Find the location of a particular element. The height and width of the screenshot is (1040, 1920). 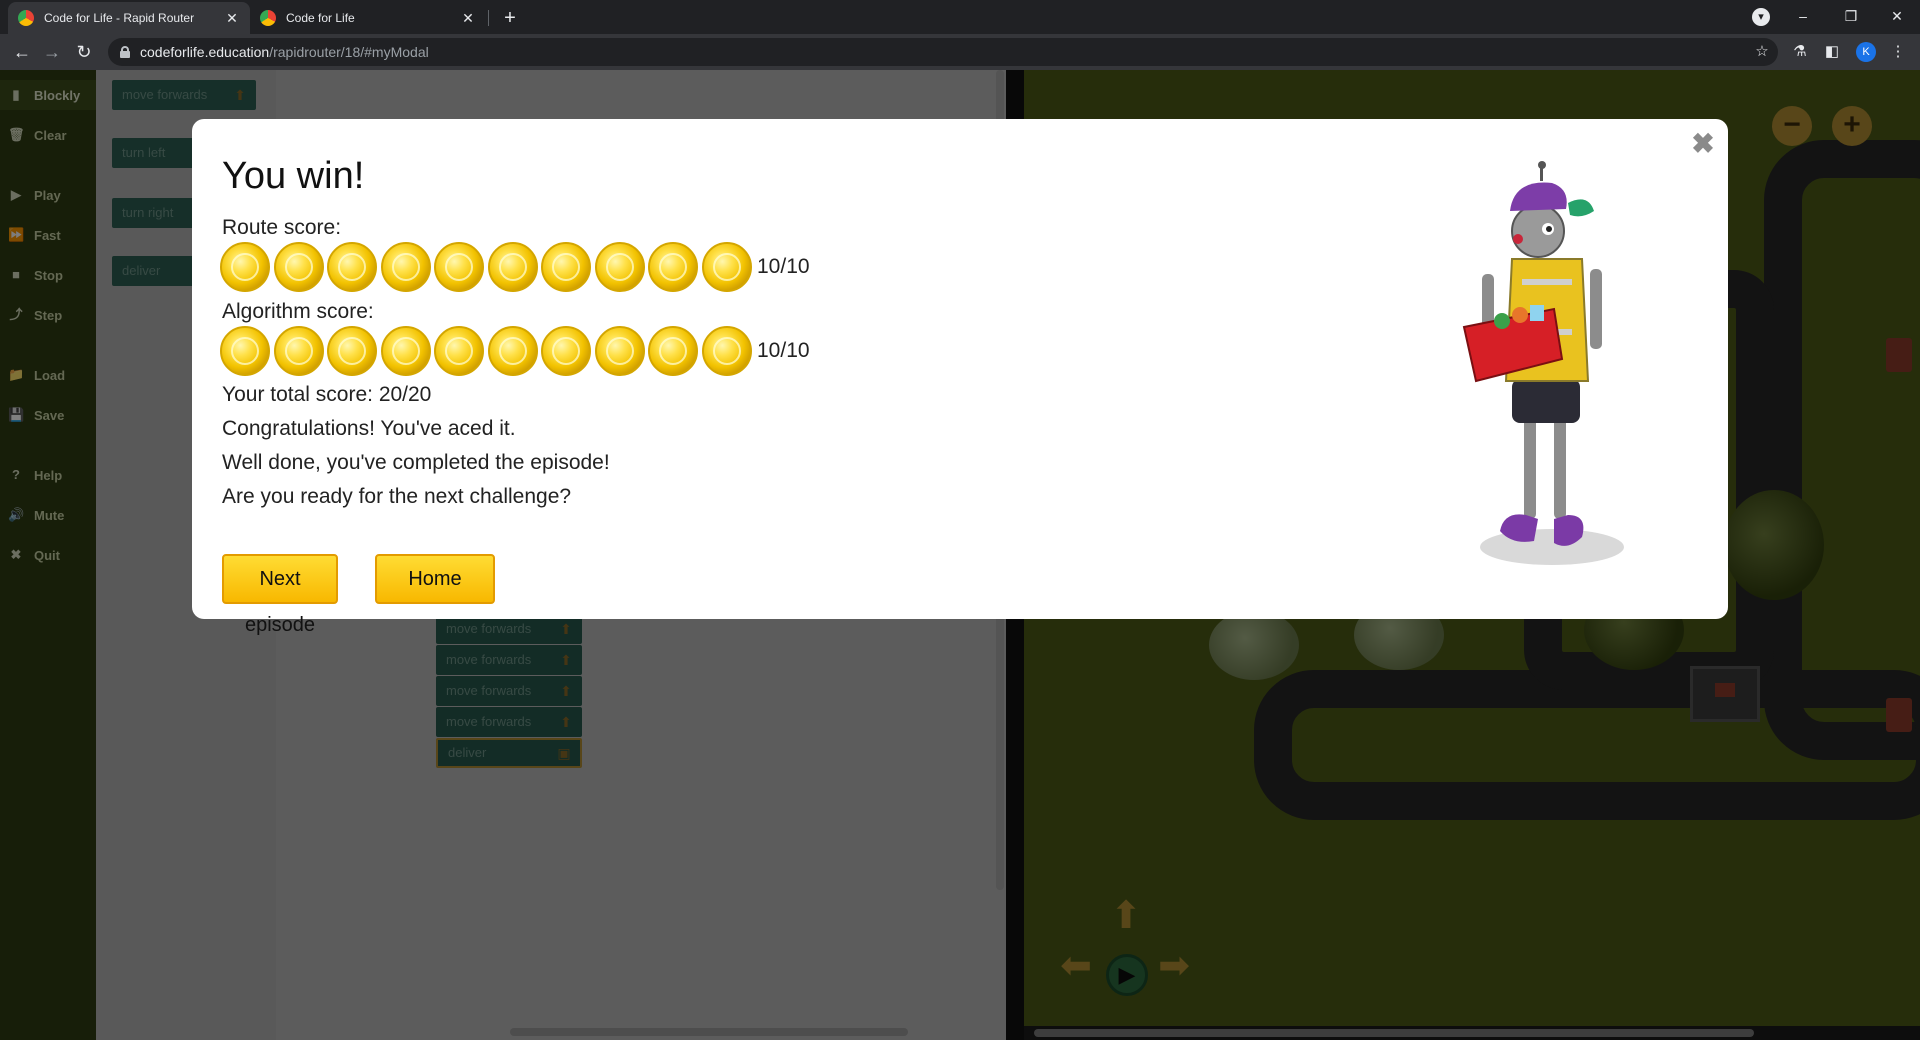

tab-rapid-router: Code for Life - Rapid Router ✕ is located at coordinates (129, 18).